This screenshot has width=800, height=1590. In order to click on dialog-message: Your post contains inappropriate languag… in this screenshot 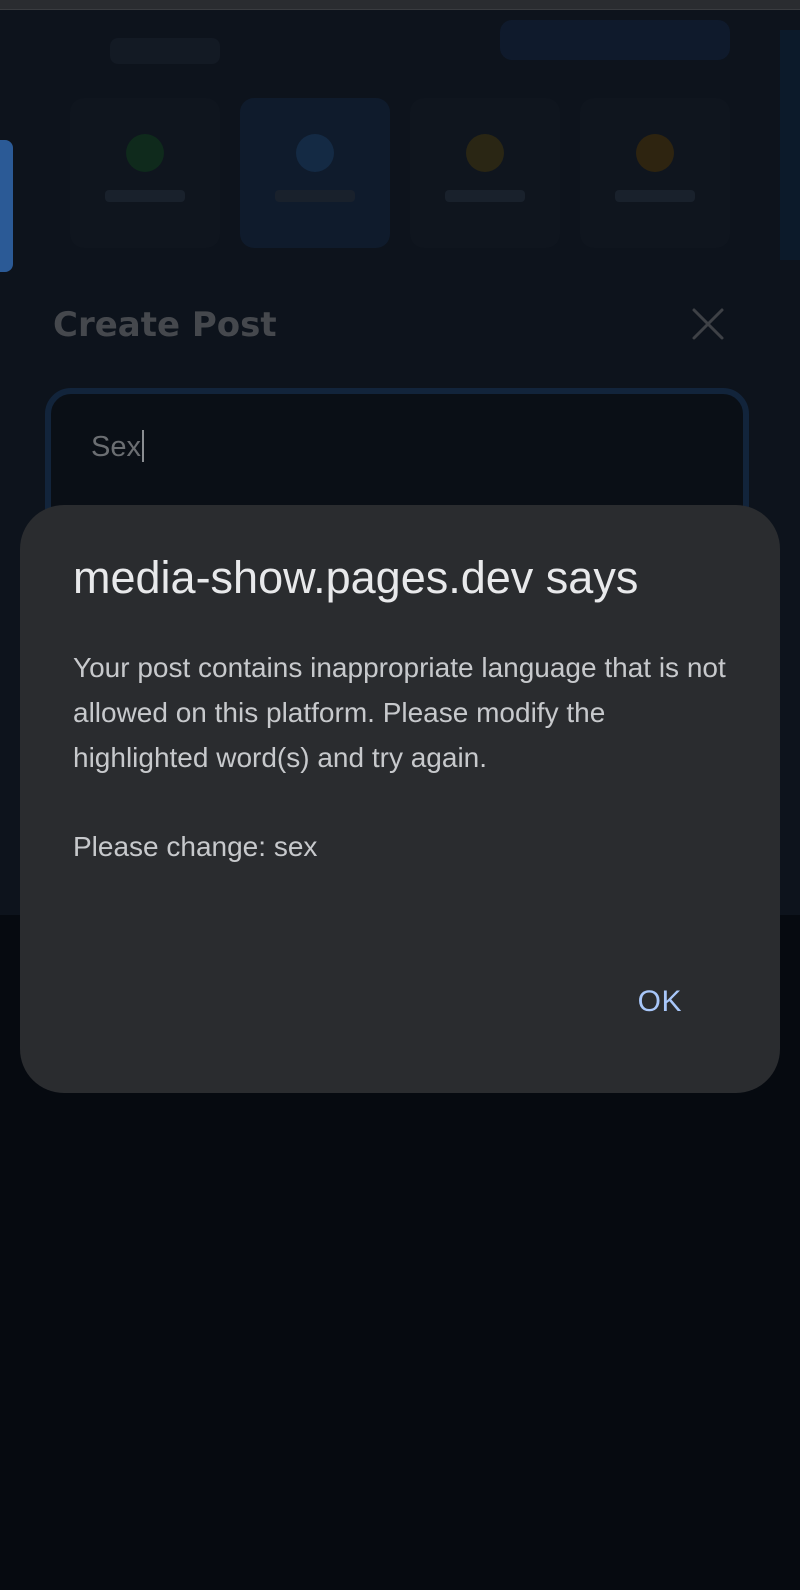, I will do `click(399, 712)`.